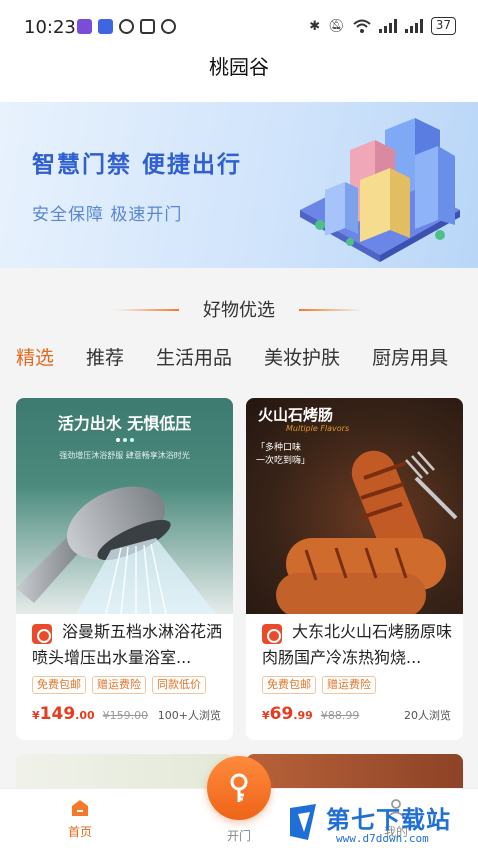  Describe the element at coordinates (107, 215) in the screenshot. I see `banner-subline: 安全保障 极速开门` at that location.